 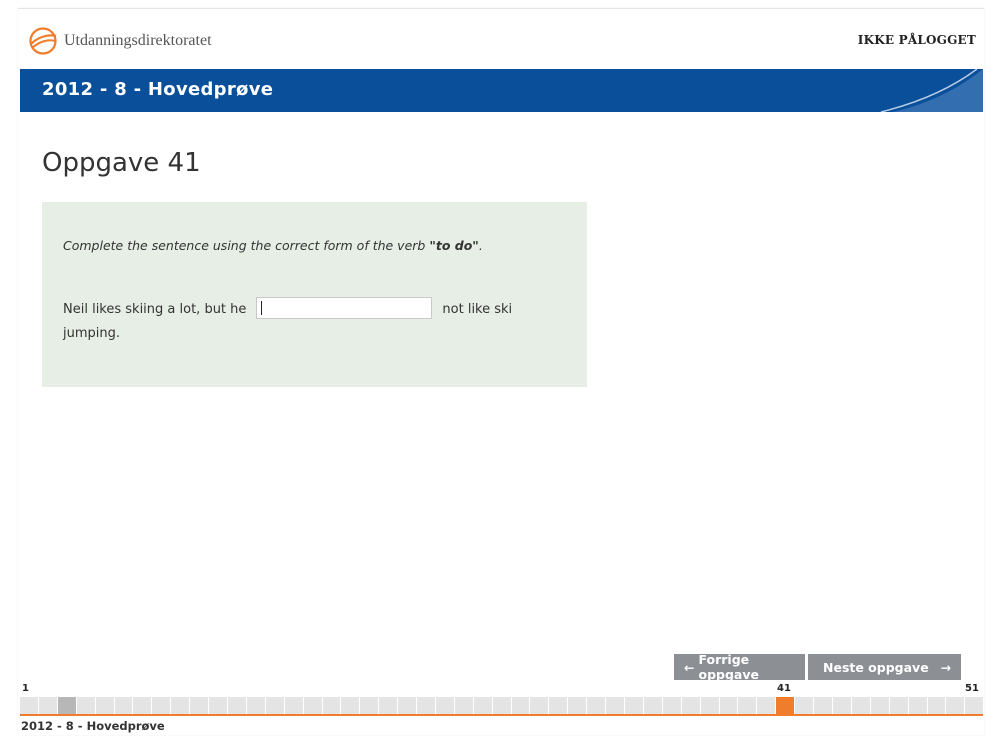 What do you see at coordinates (501, 90) in the screenshot?
I see `test-title-bar: 2012 - 8 - Hovedprøve` at bounding box center [501, 90].